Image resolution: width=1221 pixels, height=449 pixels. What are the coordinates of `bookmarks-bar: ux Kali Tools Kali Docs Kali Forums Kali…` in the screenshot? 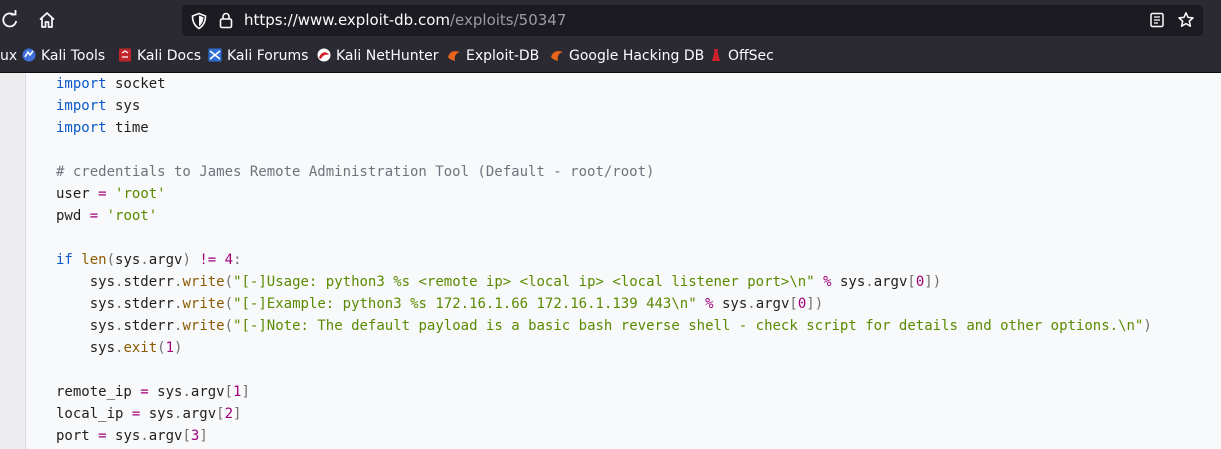 It's located at (610, 56).